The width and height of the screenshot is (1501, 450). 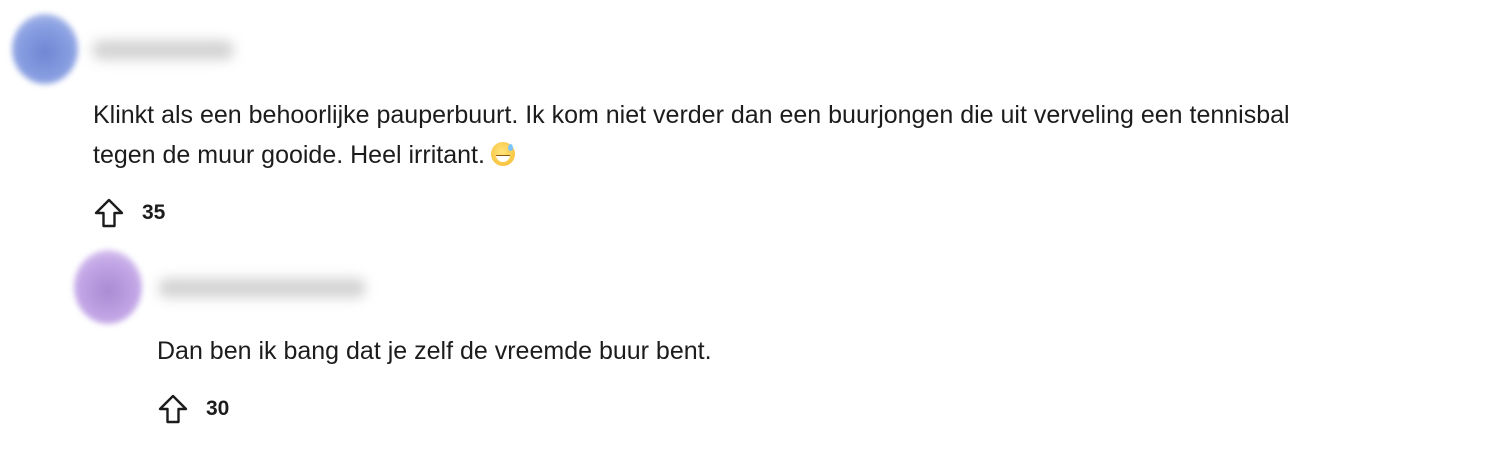 I want to click on grinning-sweat-emoji-icon, so click(x=502, y=154).